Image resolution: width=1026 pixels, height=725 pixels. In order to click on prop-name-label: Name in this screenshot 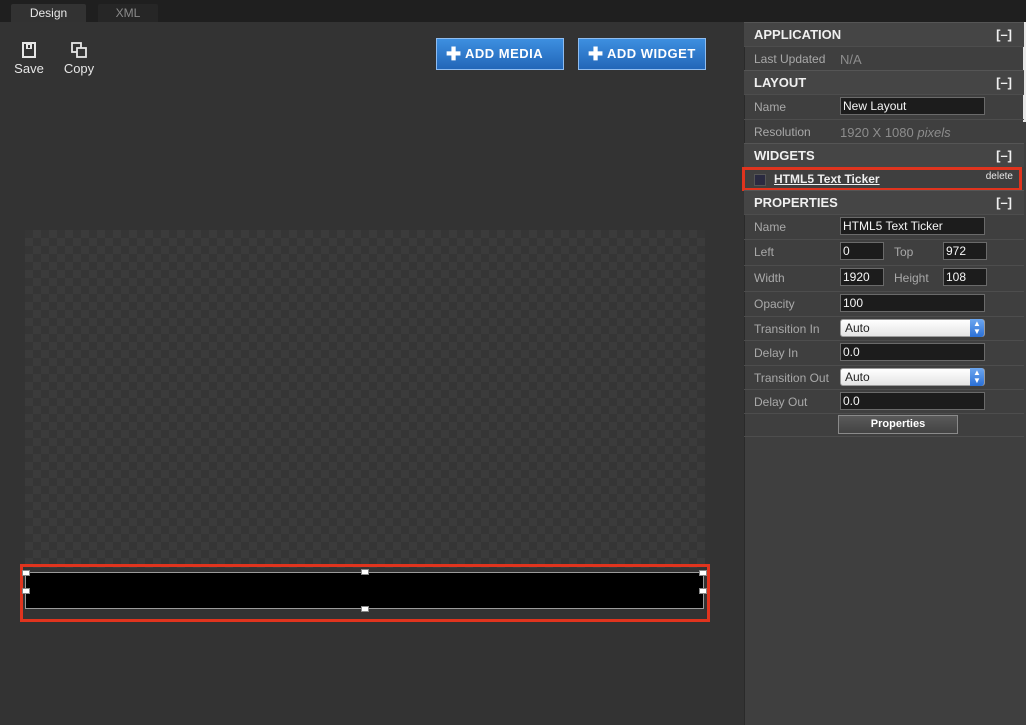, I will do `click(770, 227)`.